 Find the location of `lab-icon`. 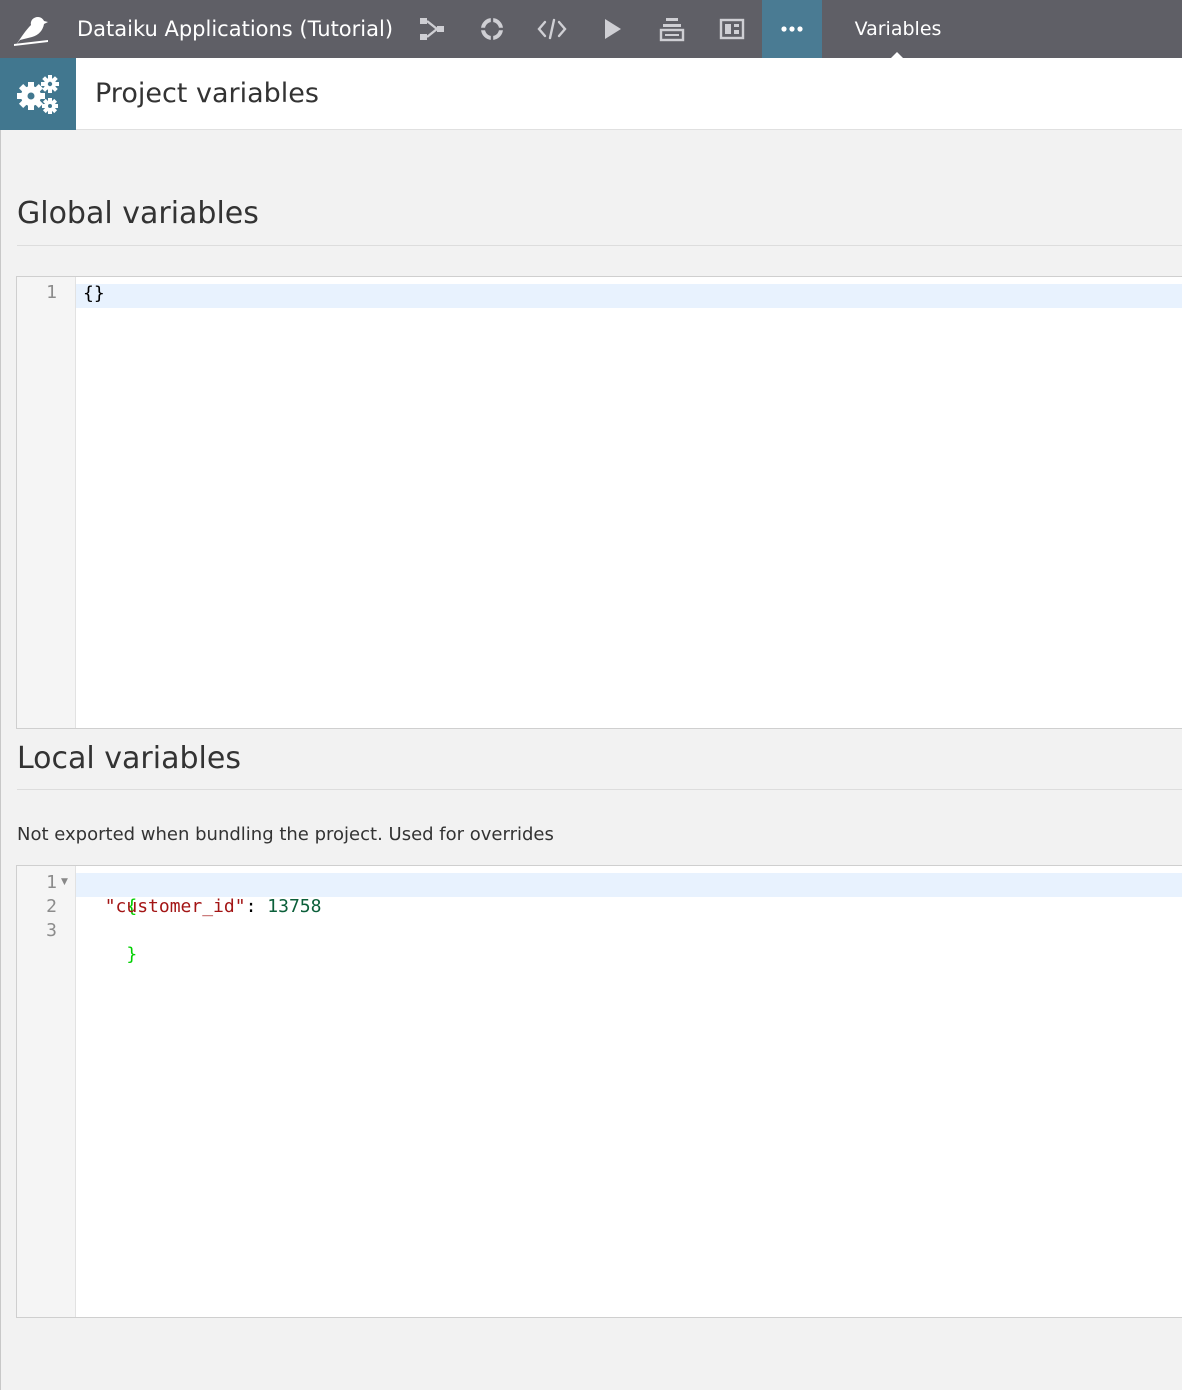

lab-icon is located at coordinates (492, 29).